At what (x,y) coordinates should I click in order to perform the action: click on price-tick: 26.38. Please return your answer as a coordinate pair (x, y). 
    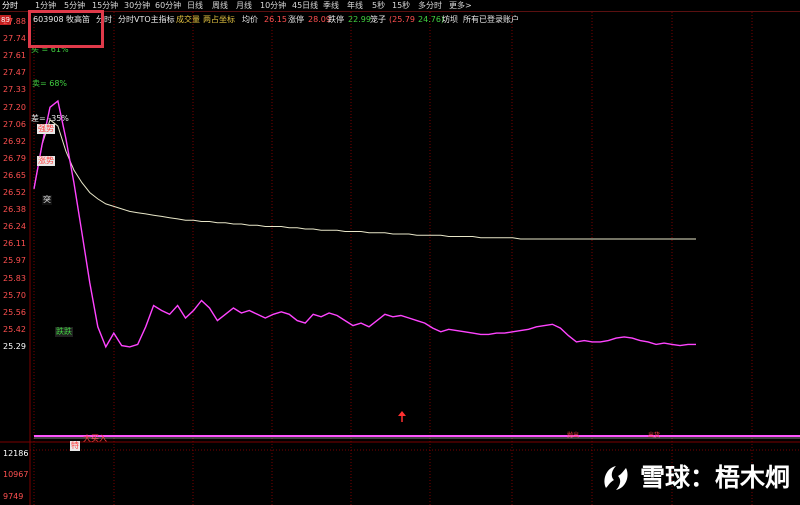
    Looking at the image, I should click on (14, 210).